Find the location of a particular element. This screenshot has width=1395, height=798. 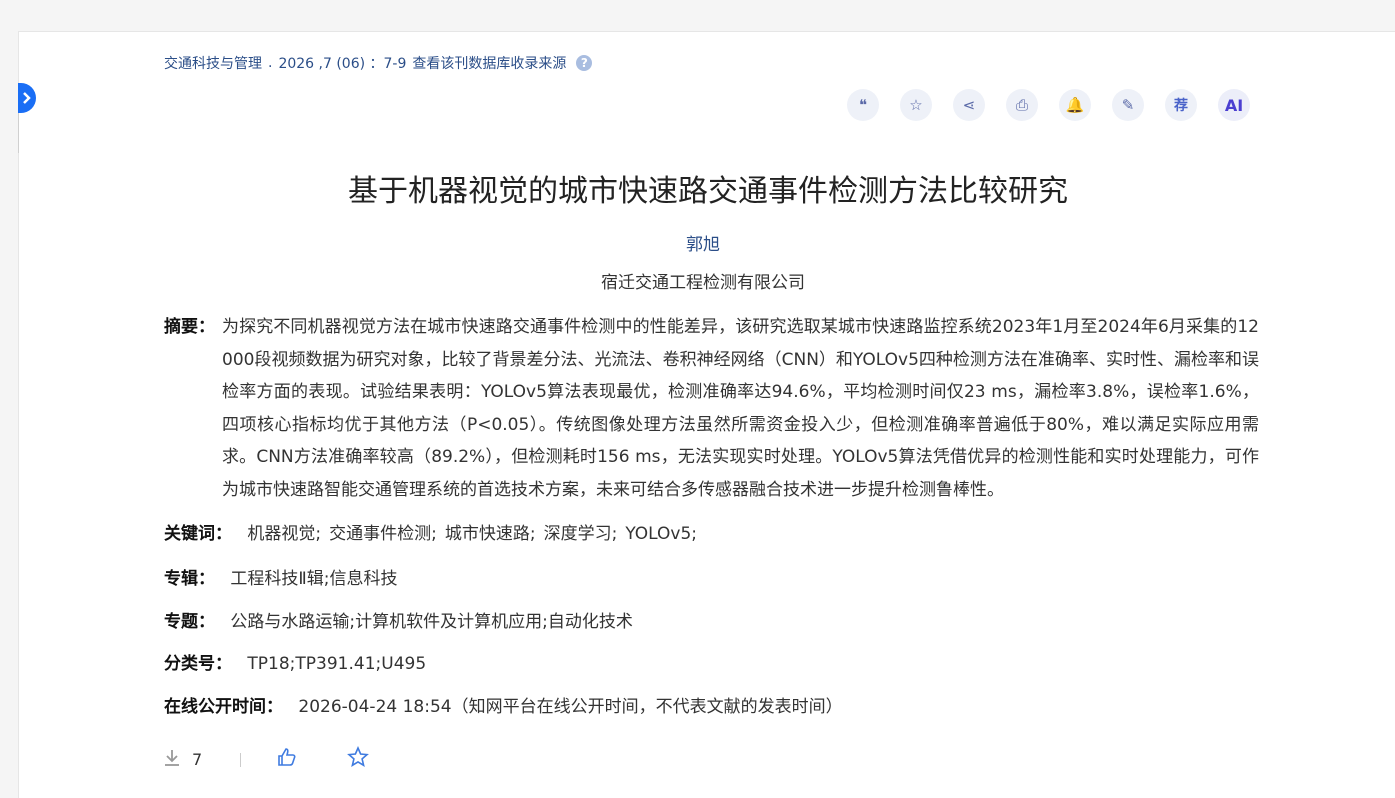

star-icon: ☆ is located at coordinates (916, 105).